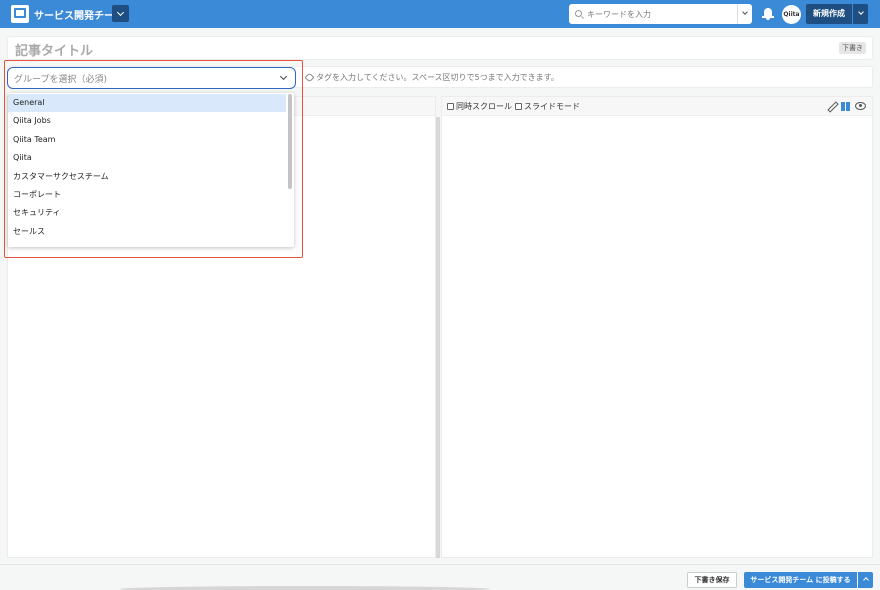  Describe the element at coordinates (578, 13) in the screenshot. I see `search-icon` at that location.